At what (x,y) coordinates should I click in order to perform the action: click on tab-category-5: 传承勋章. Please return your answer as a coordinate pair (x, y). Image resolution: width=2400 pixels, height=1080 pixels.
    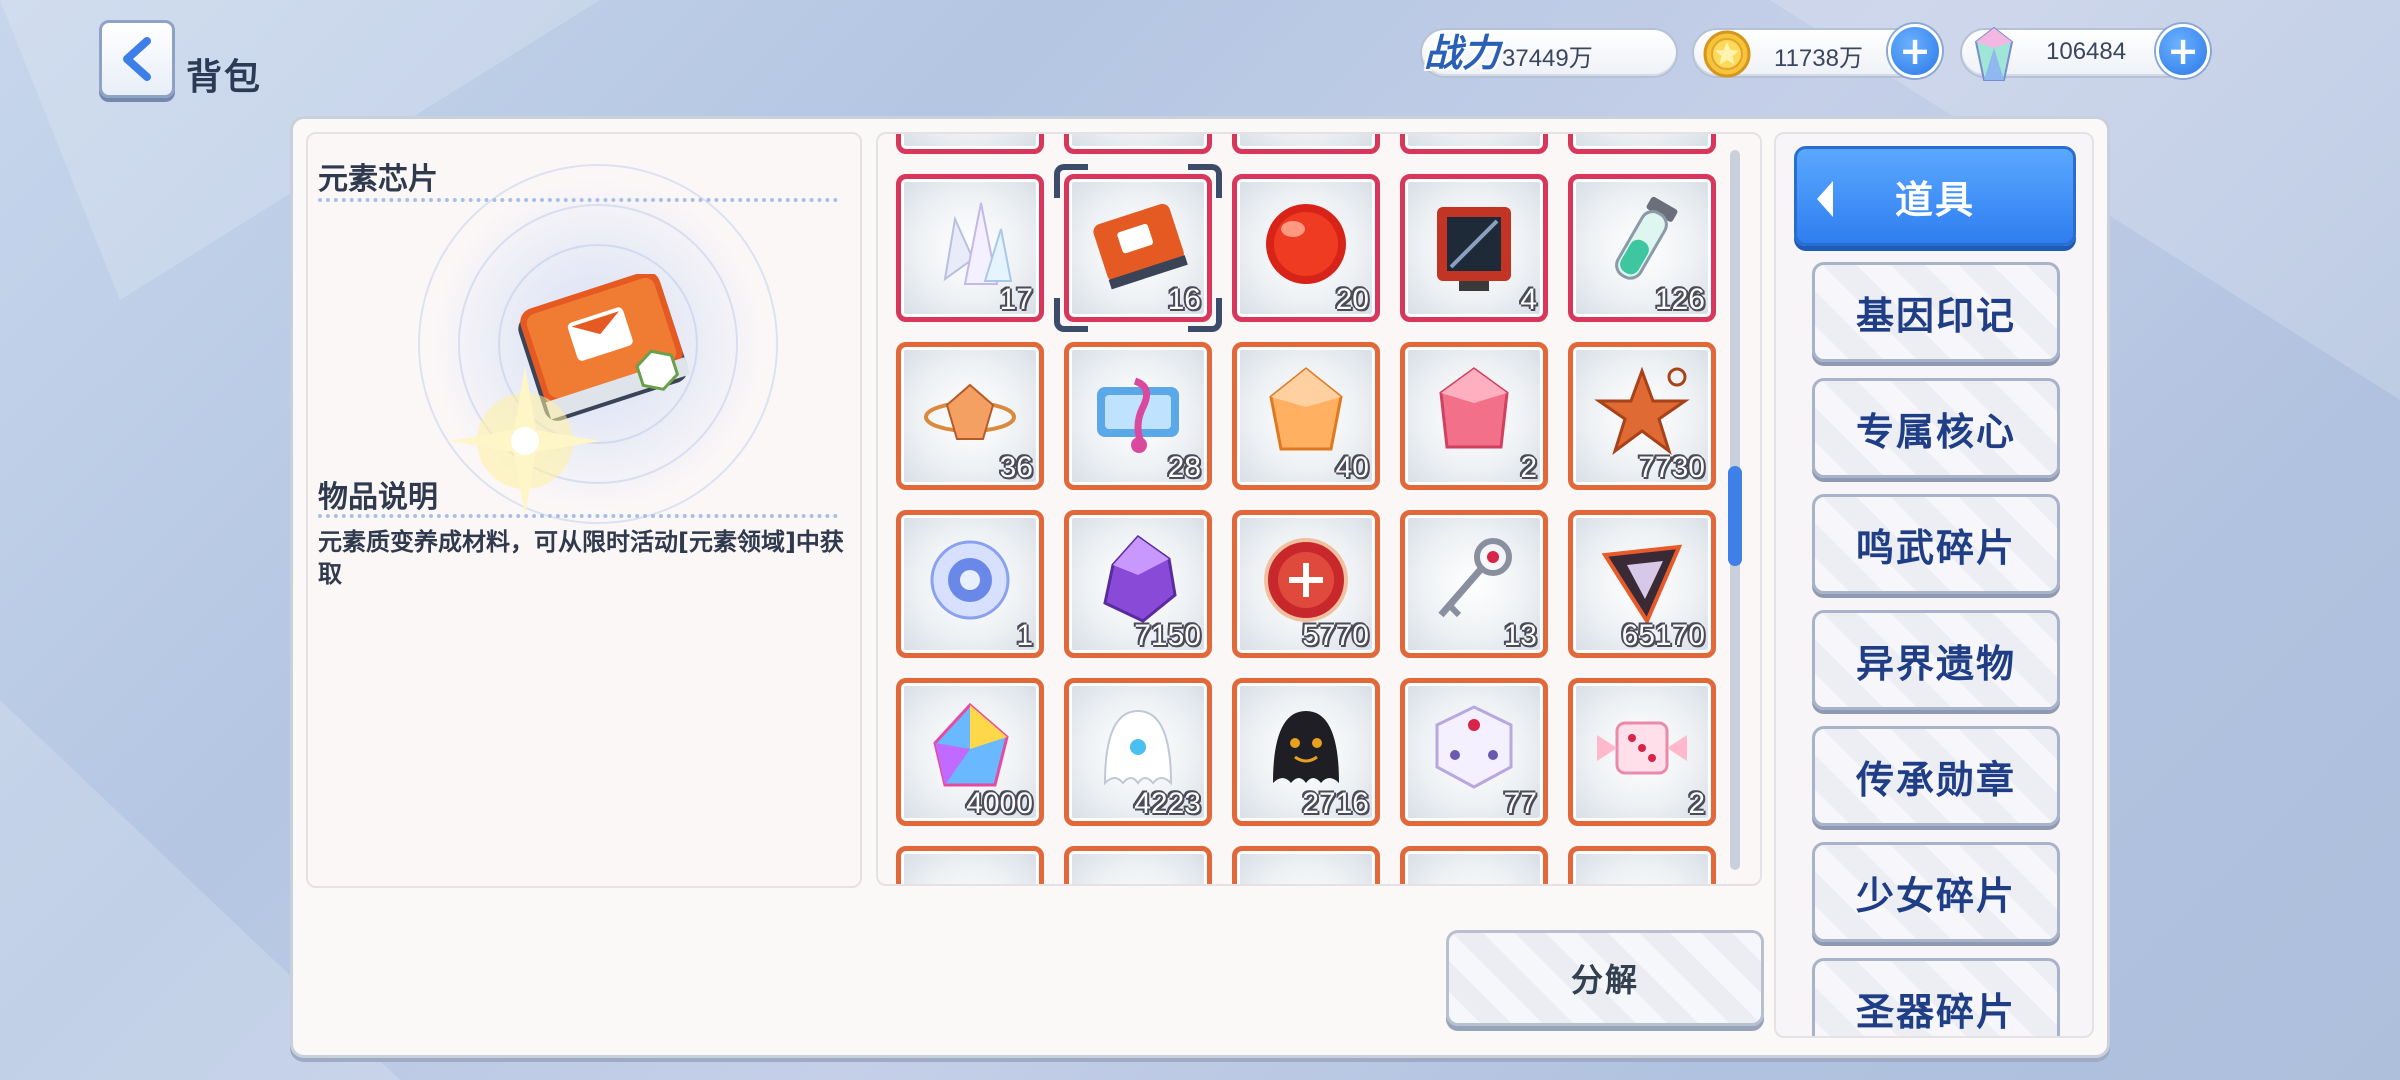
    Looking at the image, I should click on (1936, 776).